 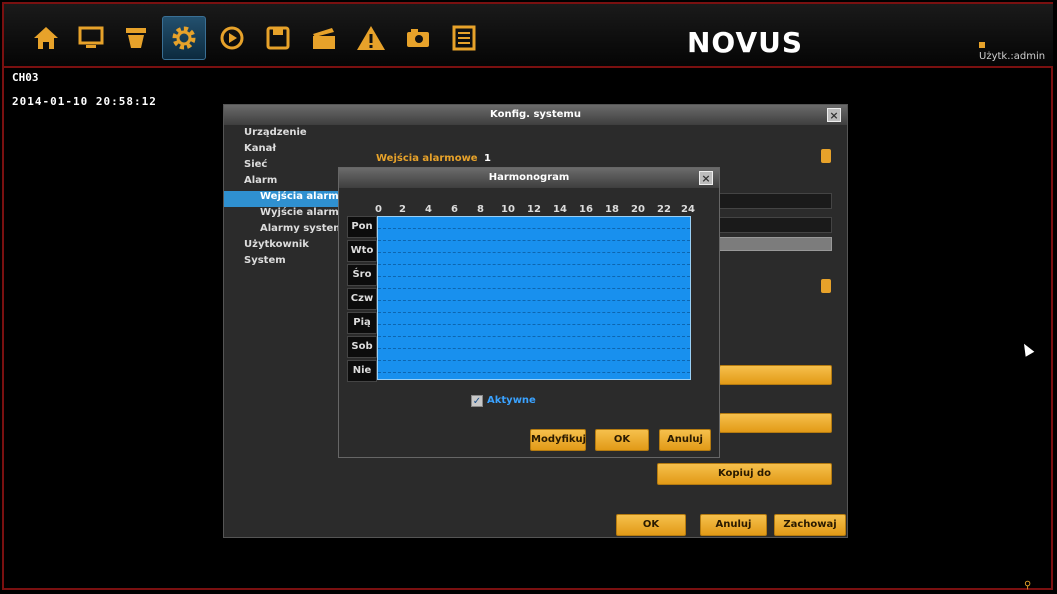 I want to click on photo-icon, so click(x=418, y=38).